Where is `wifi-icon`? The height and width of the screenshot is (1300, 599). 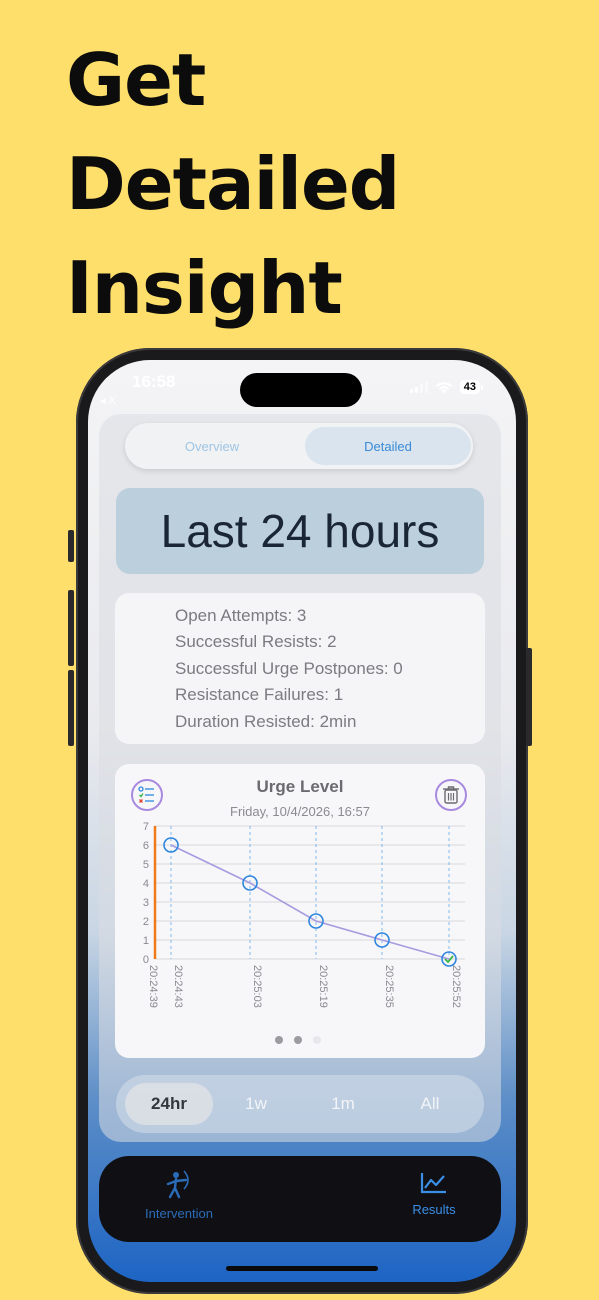 wifi-icon is located at coordinates (443, 387).